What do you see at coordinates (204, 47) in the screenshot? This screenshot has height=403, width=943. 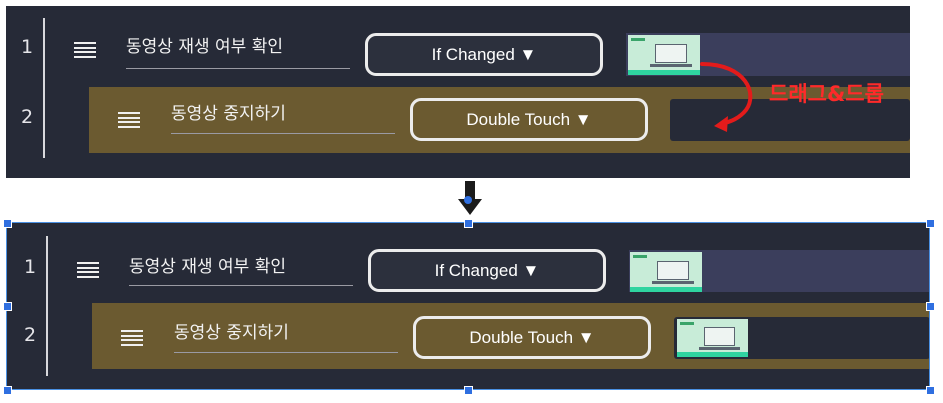 I see `row-label: 동영상 재생 여부 확인` at bounding box center [204, 47].